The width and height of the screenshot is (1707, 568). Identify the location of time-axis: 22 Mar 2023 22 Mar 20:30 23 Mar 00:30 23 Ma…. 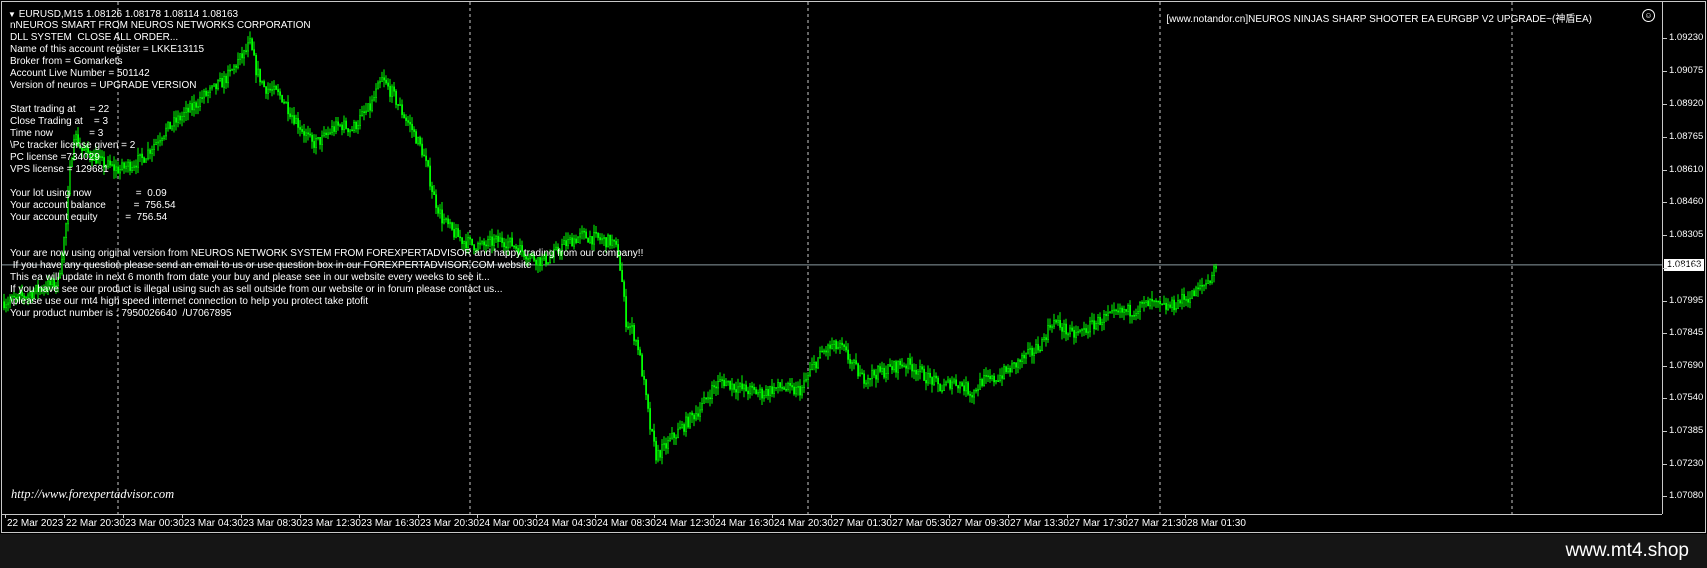
(832, 523).